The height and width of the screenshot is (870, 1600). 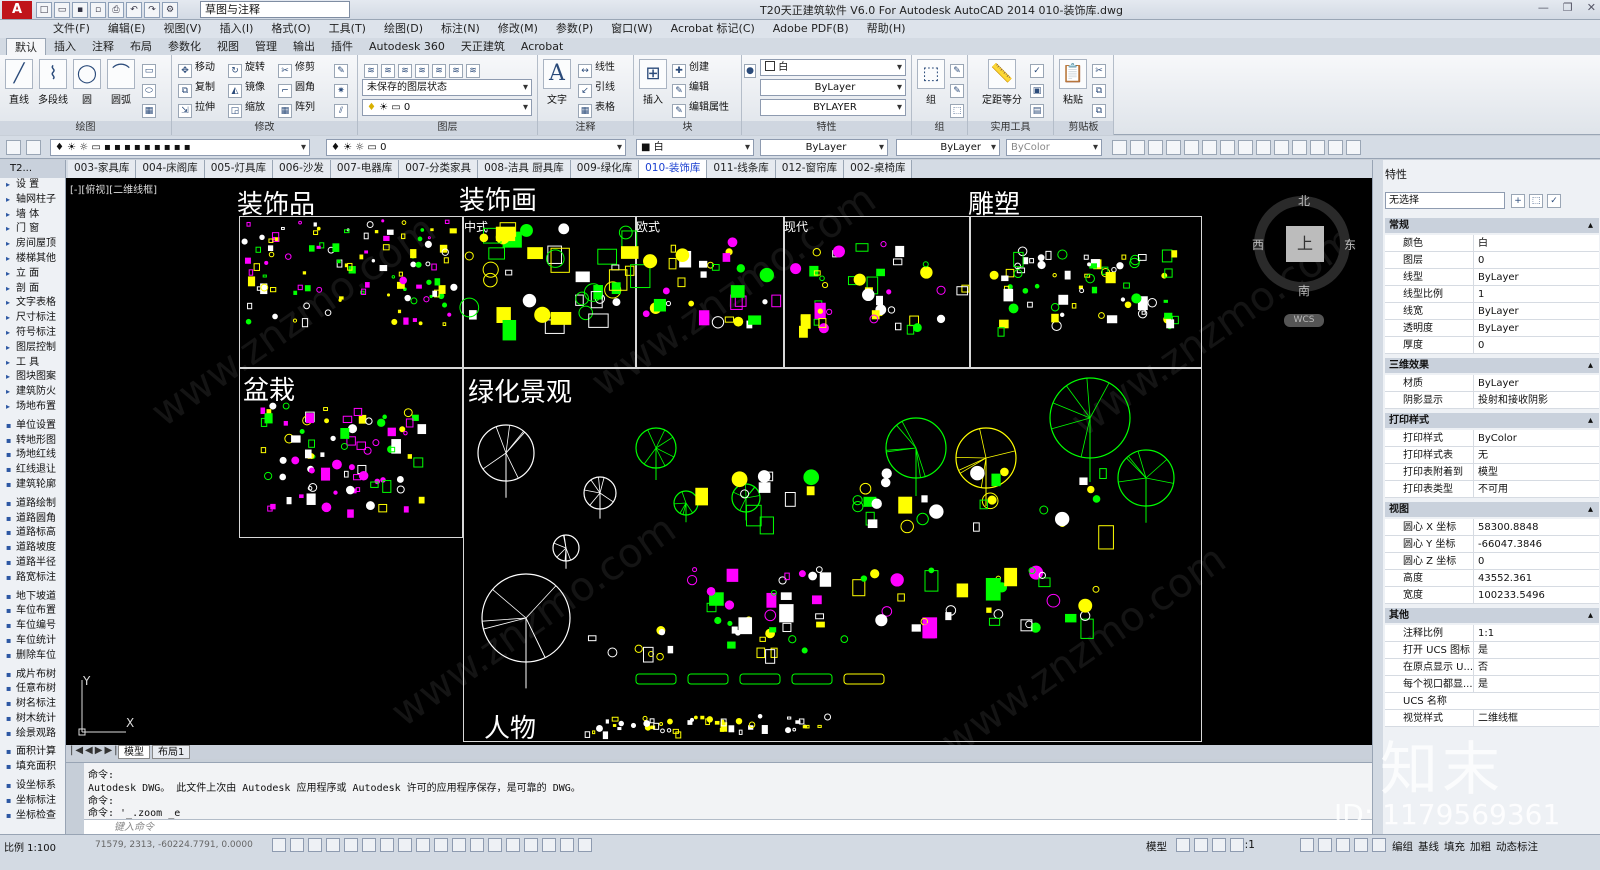 What do you see at coordinates (32, 363) in the screenshot?
I see `sidebar-item: ▸ 工 具` at bounding box center [32, 363].